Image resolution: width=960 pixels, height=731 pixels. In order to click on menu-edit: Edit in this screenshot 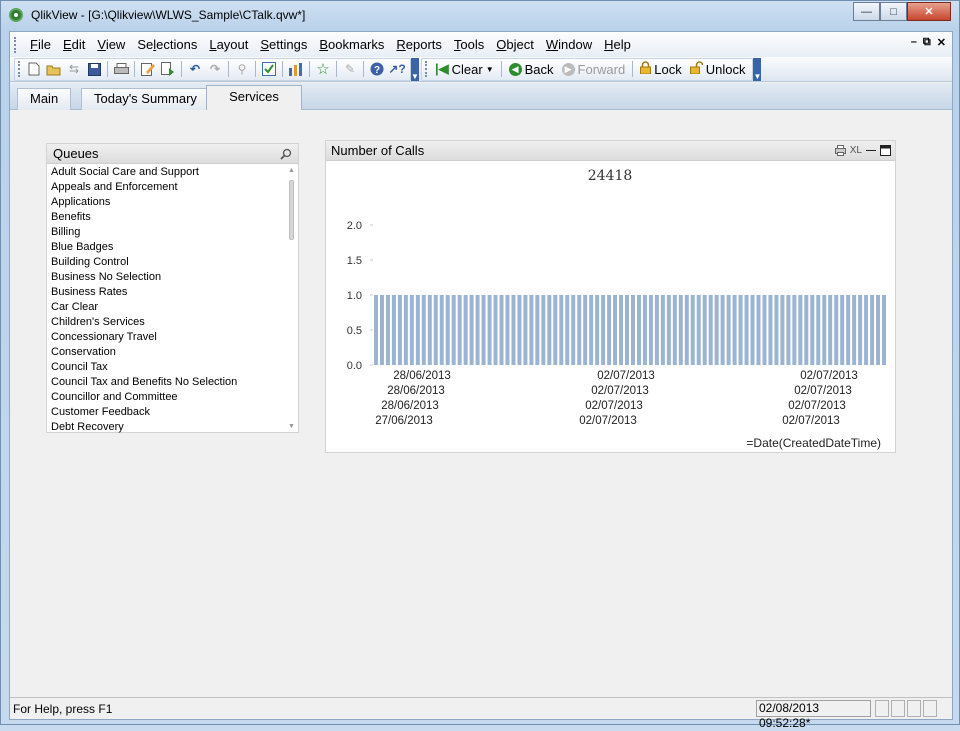, I will do `click(74, 44)`.